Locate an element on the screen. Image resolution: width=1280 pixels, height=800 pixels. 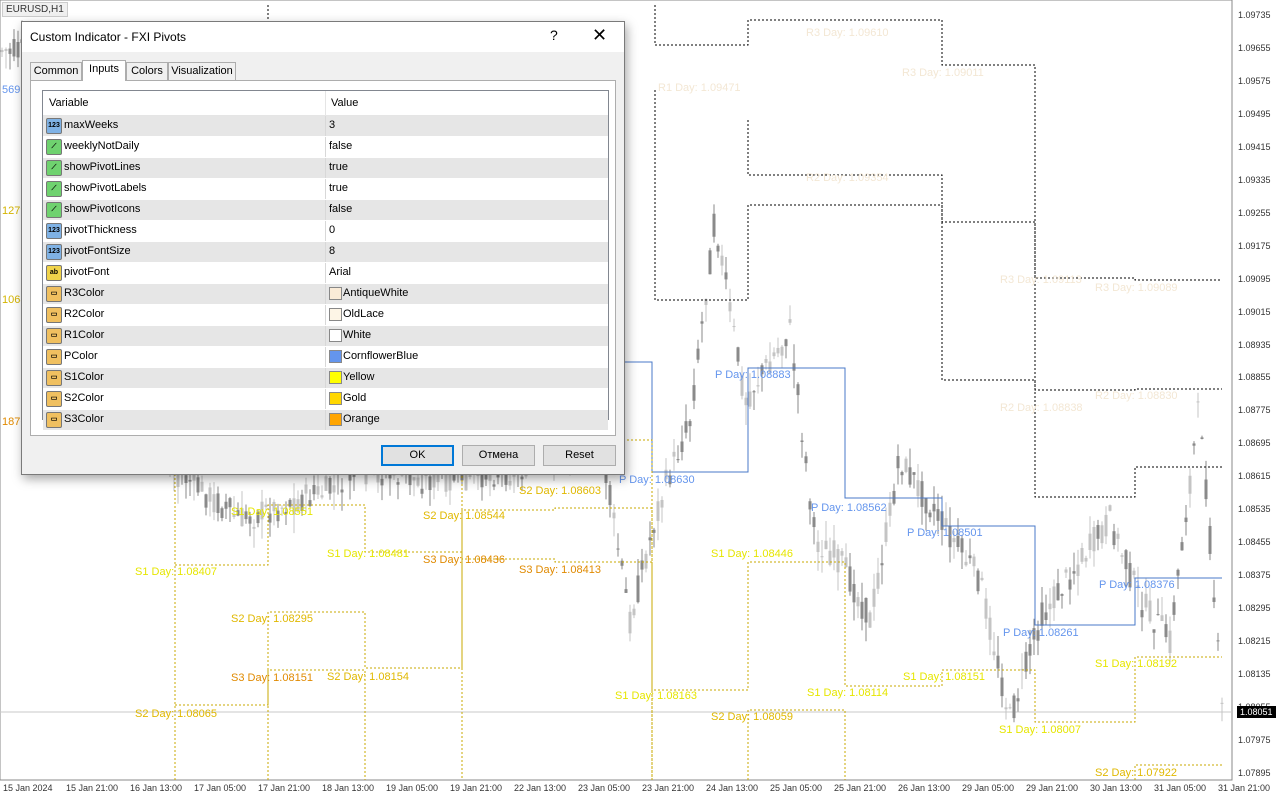
tab-visualization: Visualization is located at coordinates (202, 71).